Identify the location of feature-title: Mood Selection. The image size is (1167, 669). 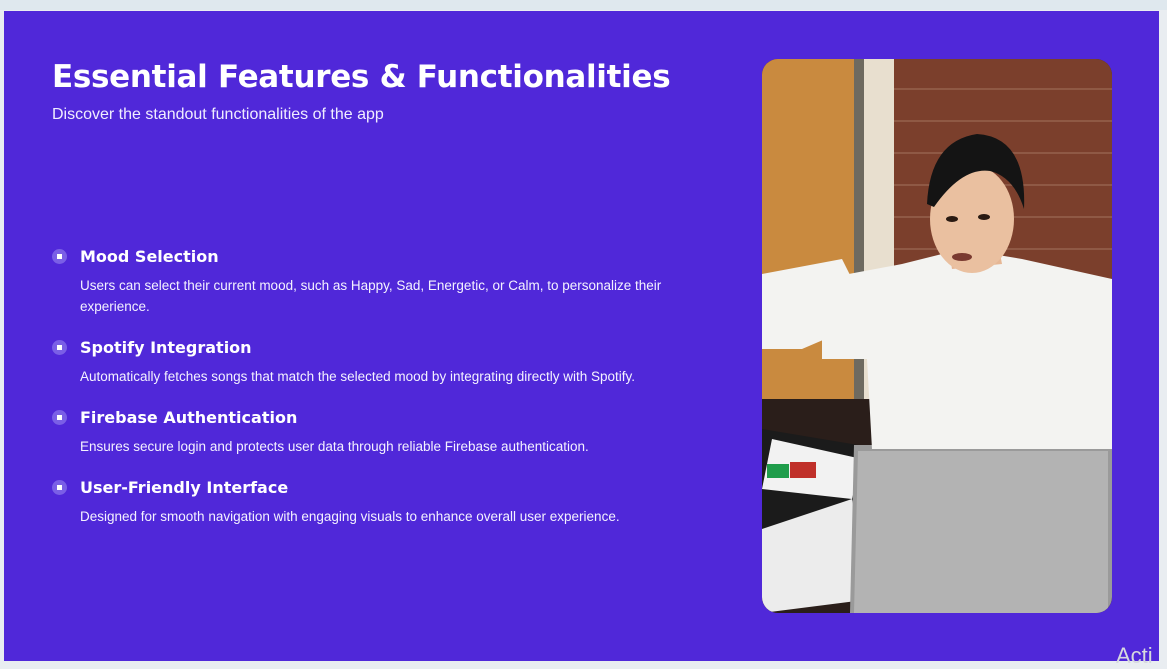
(149, 256).